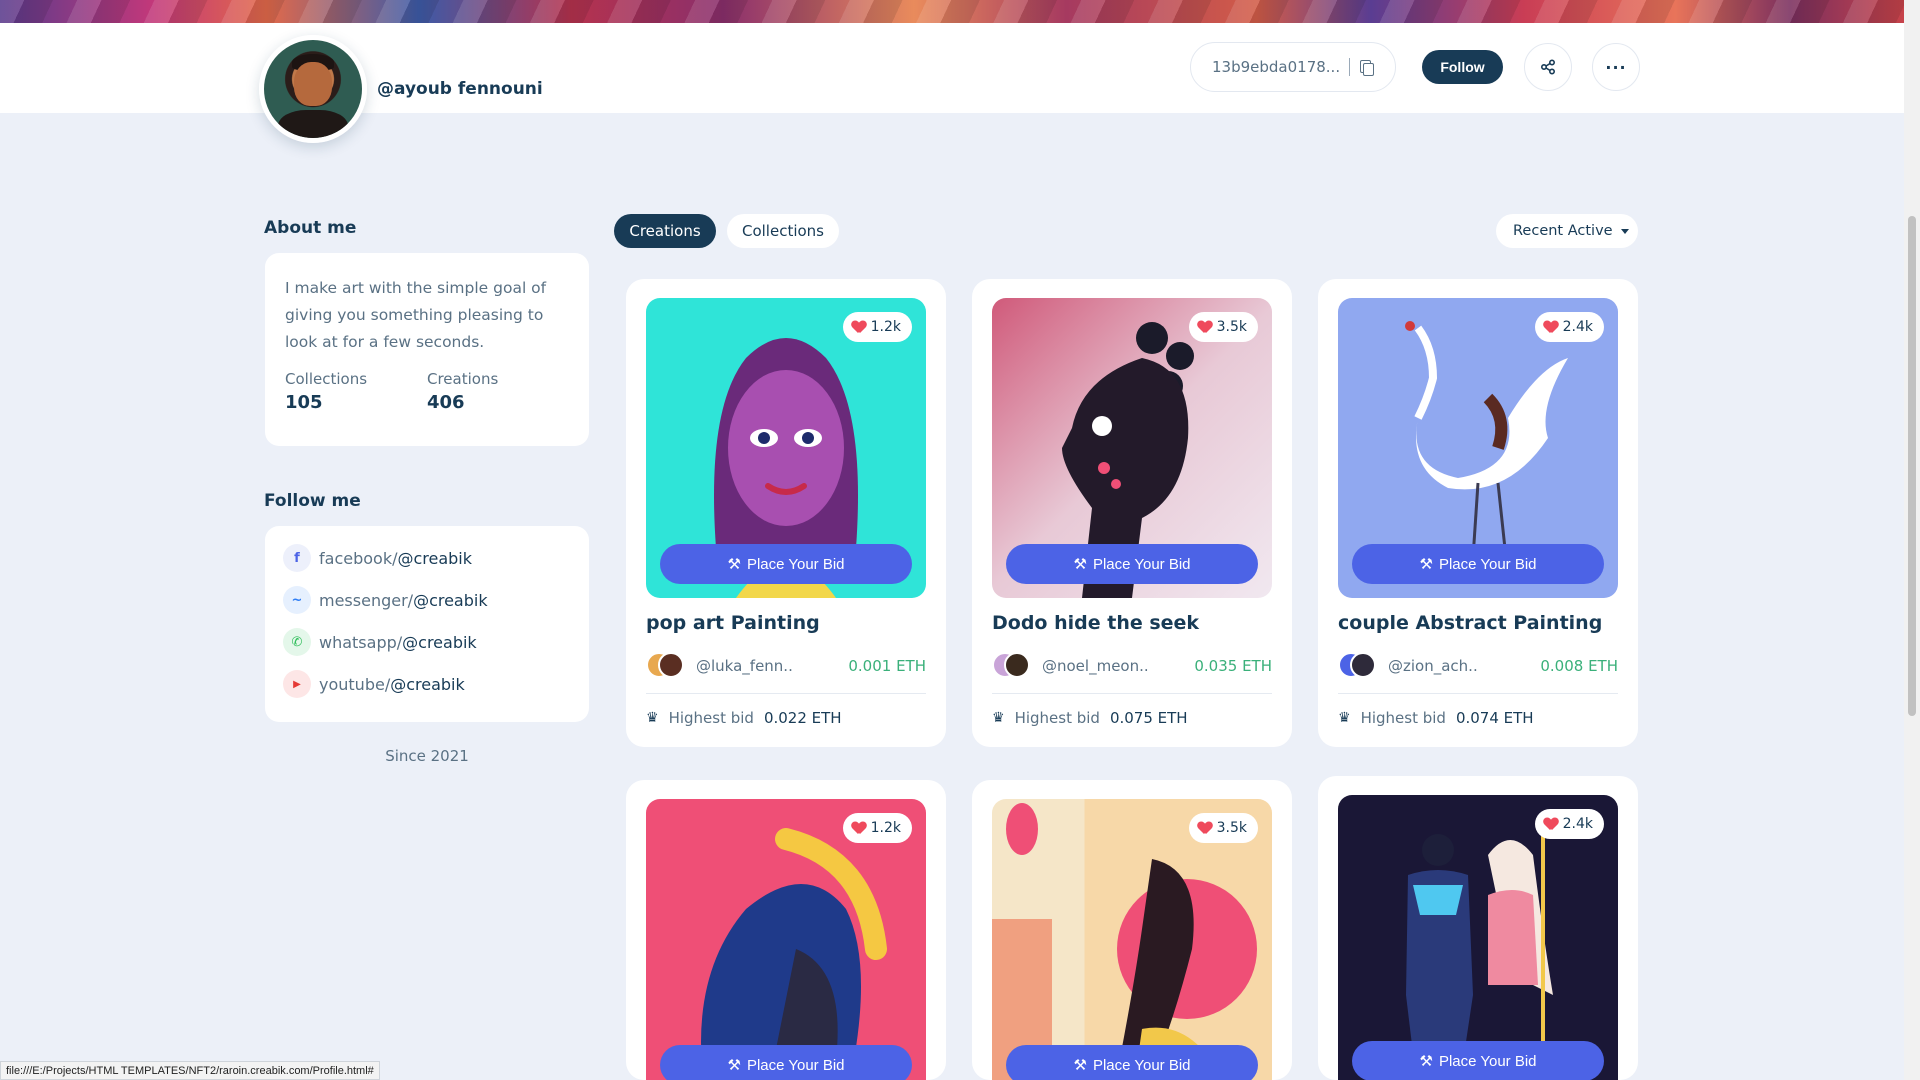 The height and width of the screenshot is (1080, 1920). I want to click on social-link-youtube: ▶ youtube/@creabik, so click(427, 684).